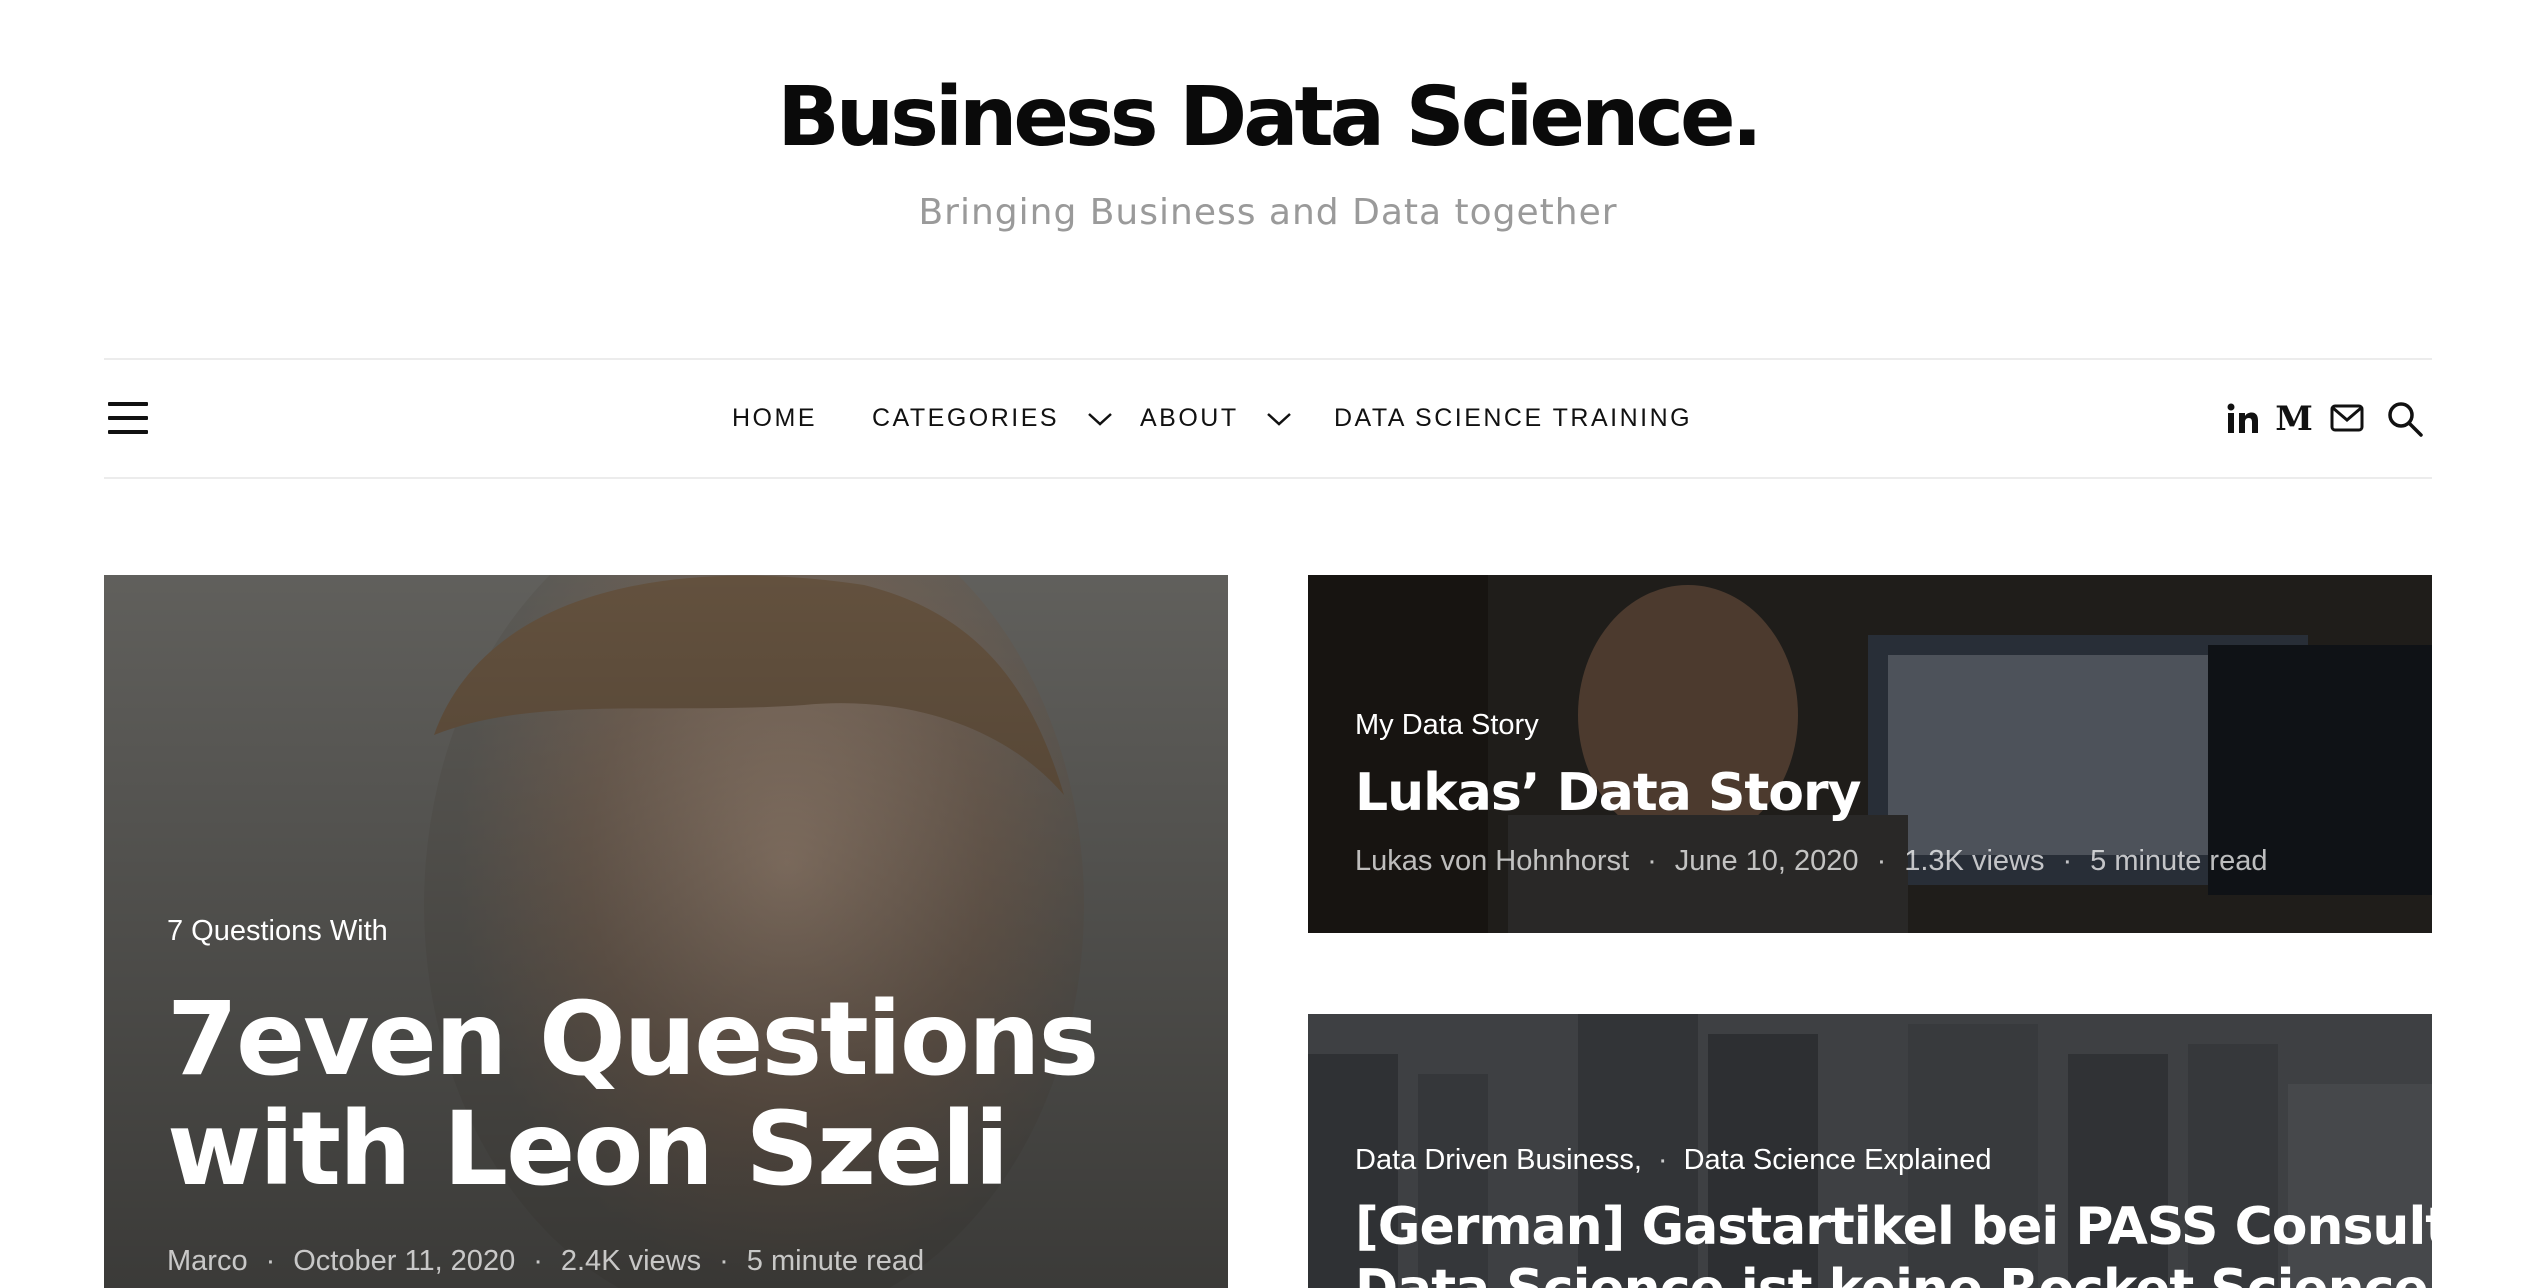 The width and height of the screenshot is (2536, 1288). I want to click on mail-icon, so click(2347, 420).